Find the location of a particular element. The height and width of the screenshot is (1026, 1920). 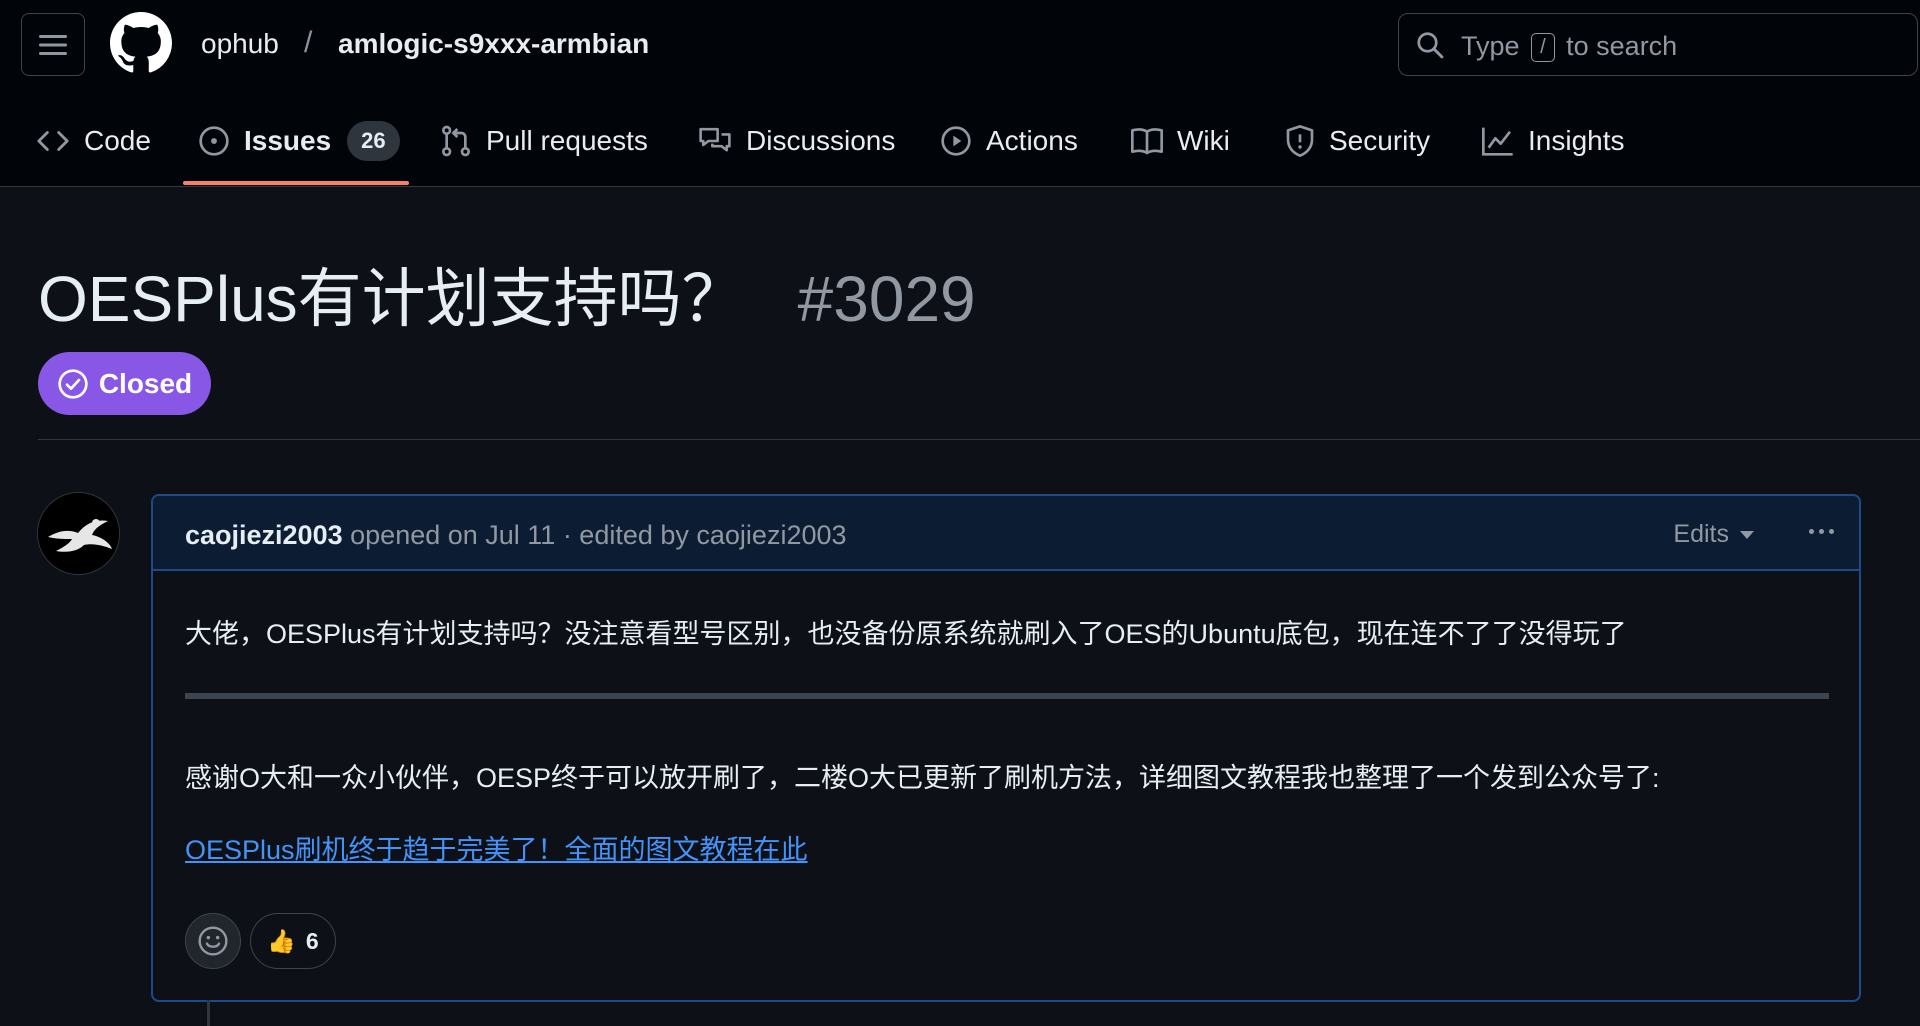

shield-icon is located at coordinates (1300, 141).